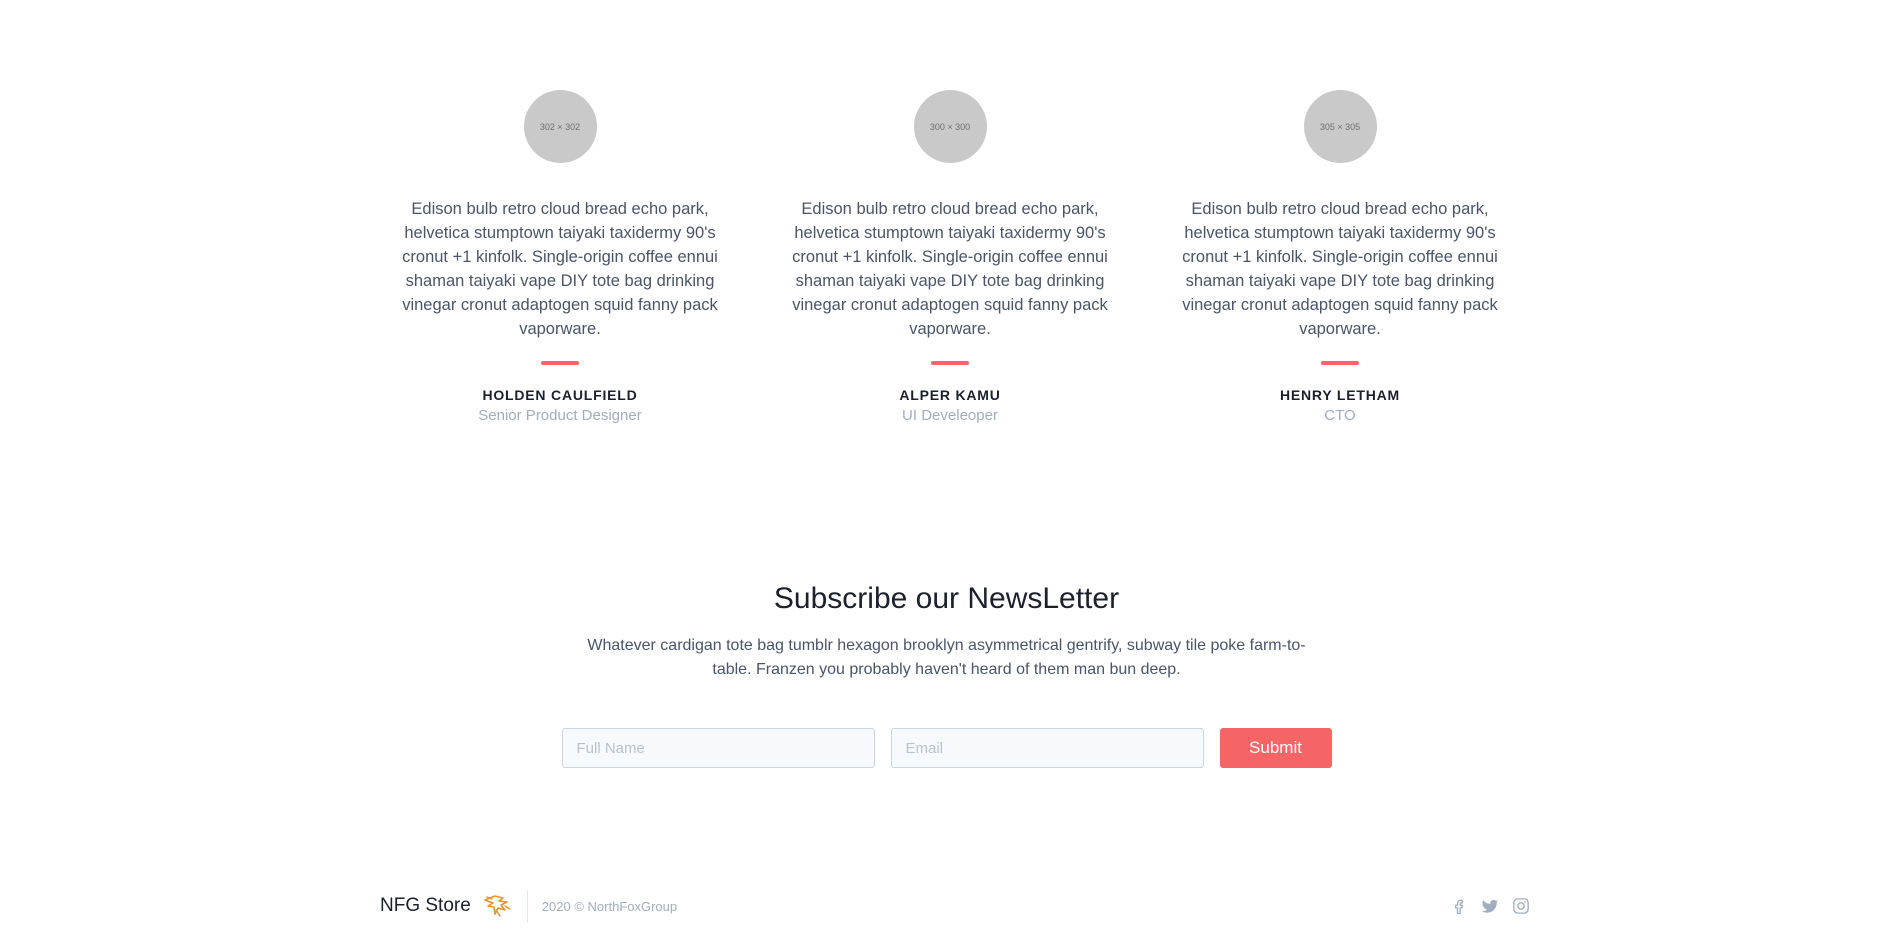  I want to click on testimonial-name: HENRY LETHAM, so click(1340, 395).